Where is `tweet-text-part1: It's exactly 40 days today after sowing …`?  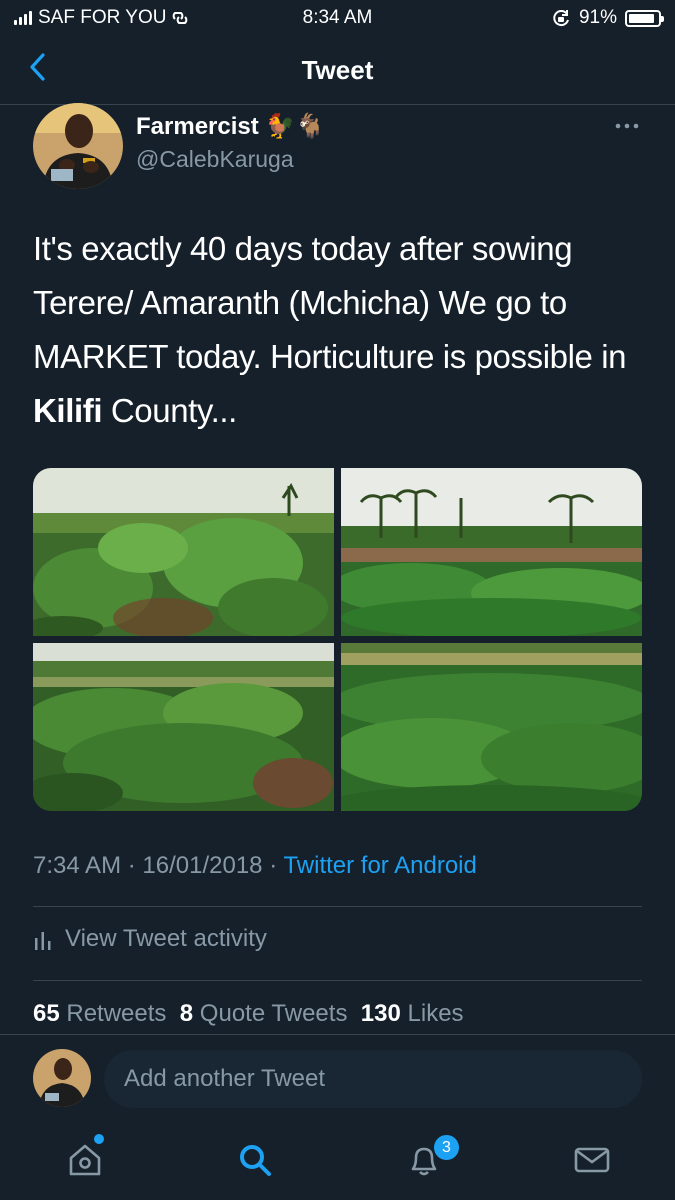 tweet-text-part1: It's exactly 40 days today after sowing … is located at coordinates (330, 302).